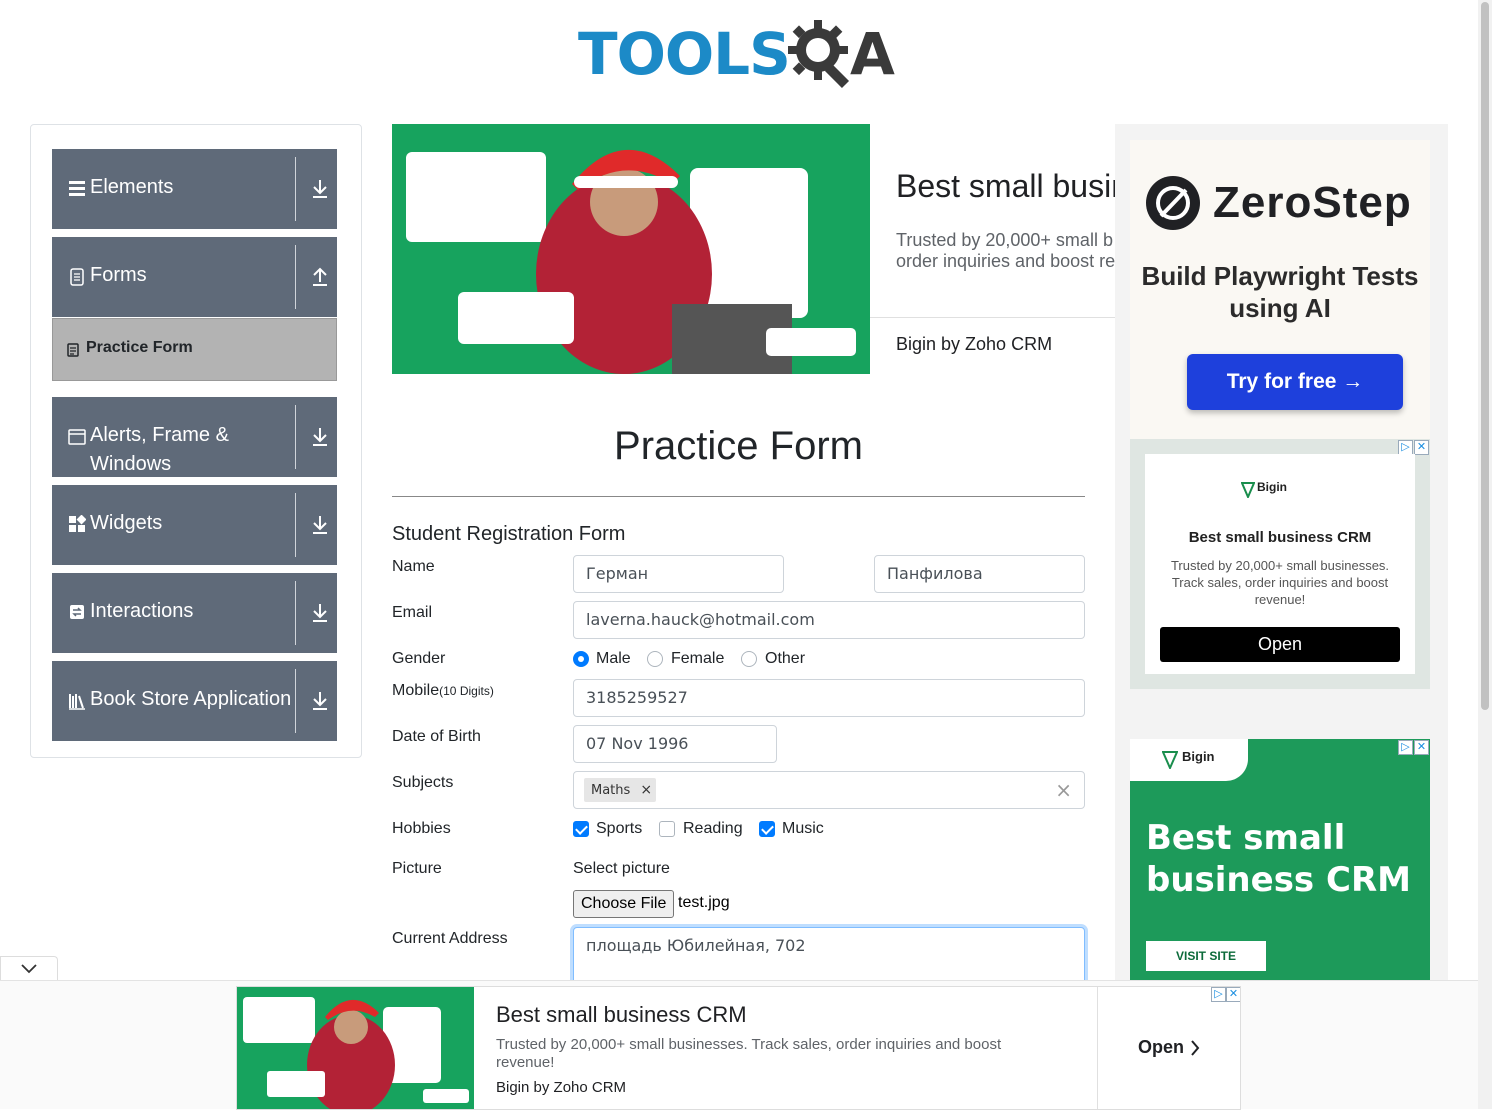  I want to click on sidebar-group-interactions: Interactions, so click(194, 613).